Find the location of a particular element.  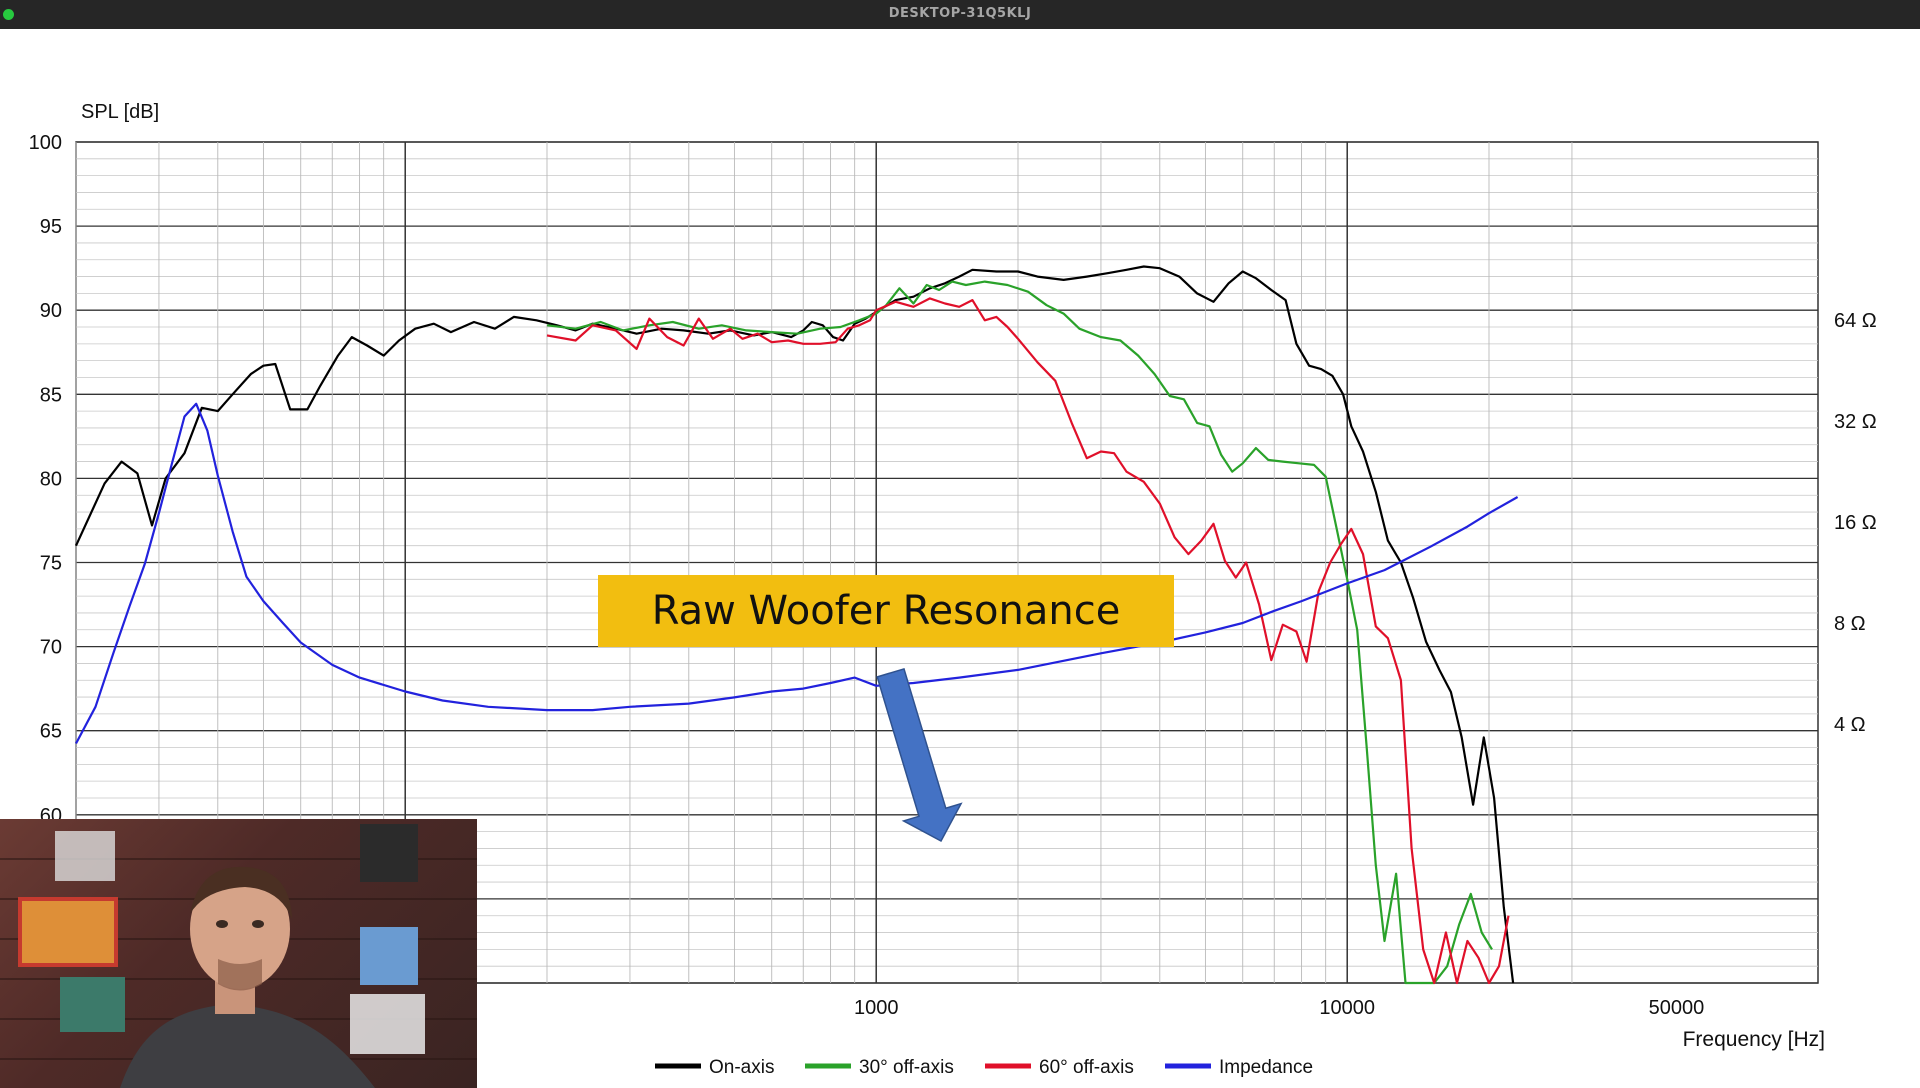

window-title: DESKTOP-31Q5KLJ is located at coordinates (960, 13).